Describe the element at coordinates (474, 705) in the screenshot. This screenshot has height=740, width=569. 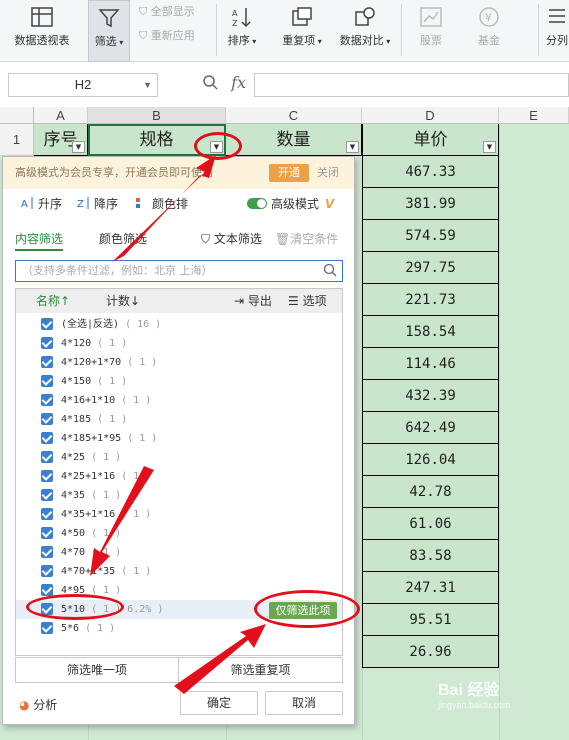
I see `watermark-url: jingyan.baidu.com` at that location.